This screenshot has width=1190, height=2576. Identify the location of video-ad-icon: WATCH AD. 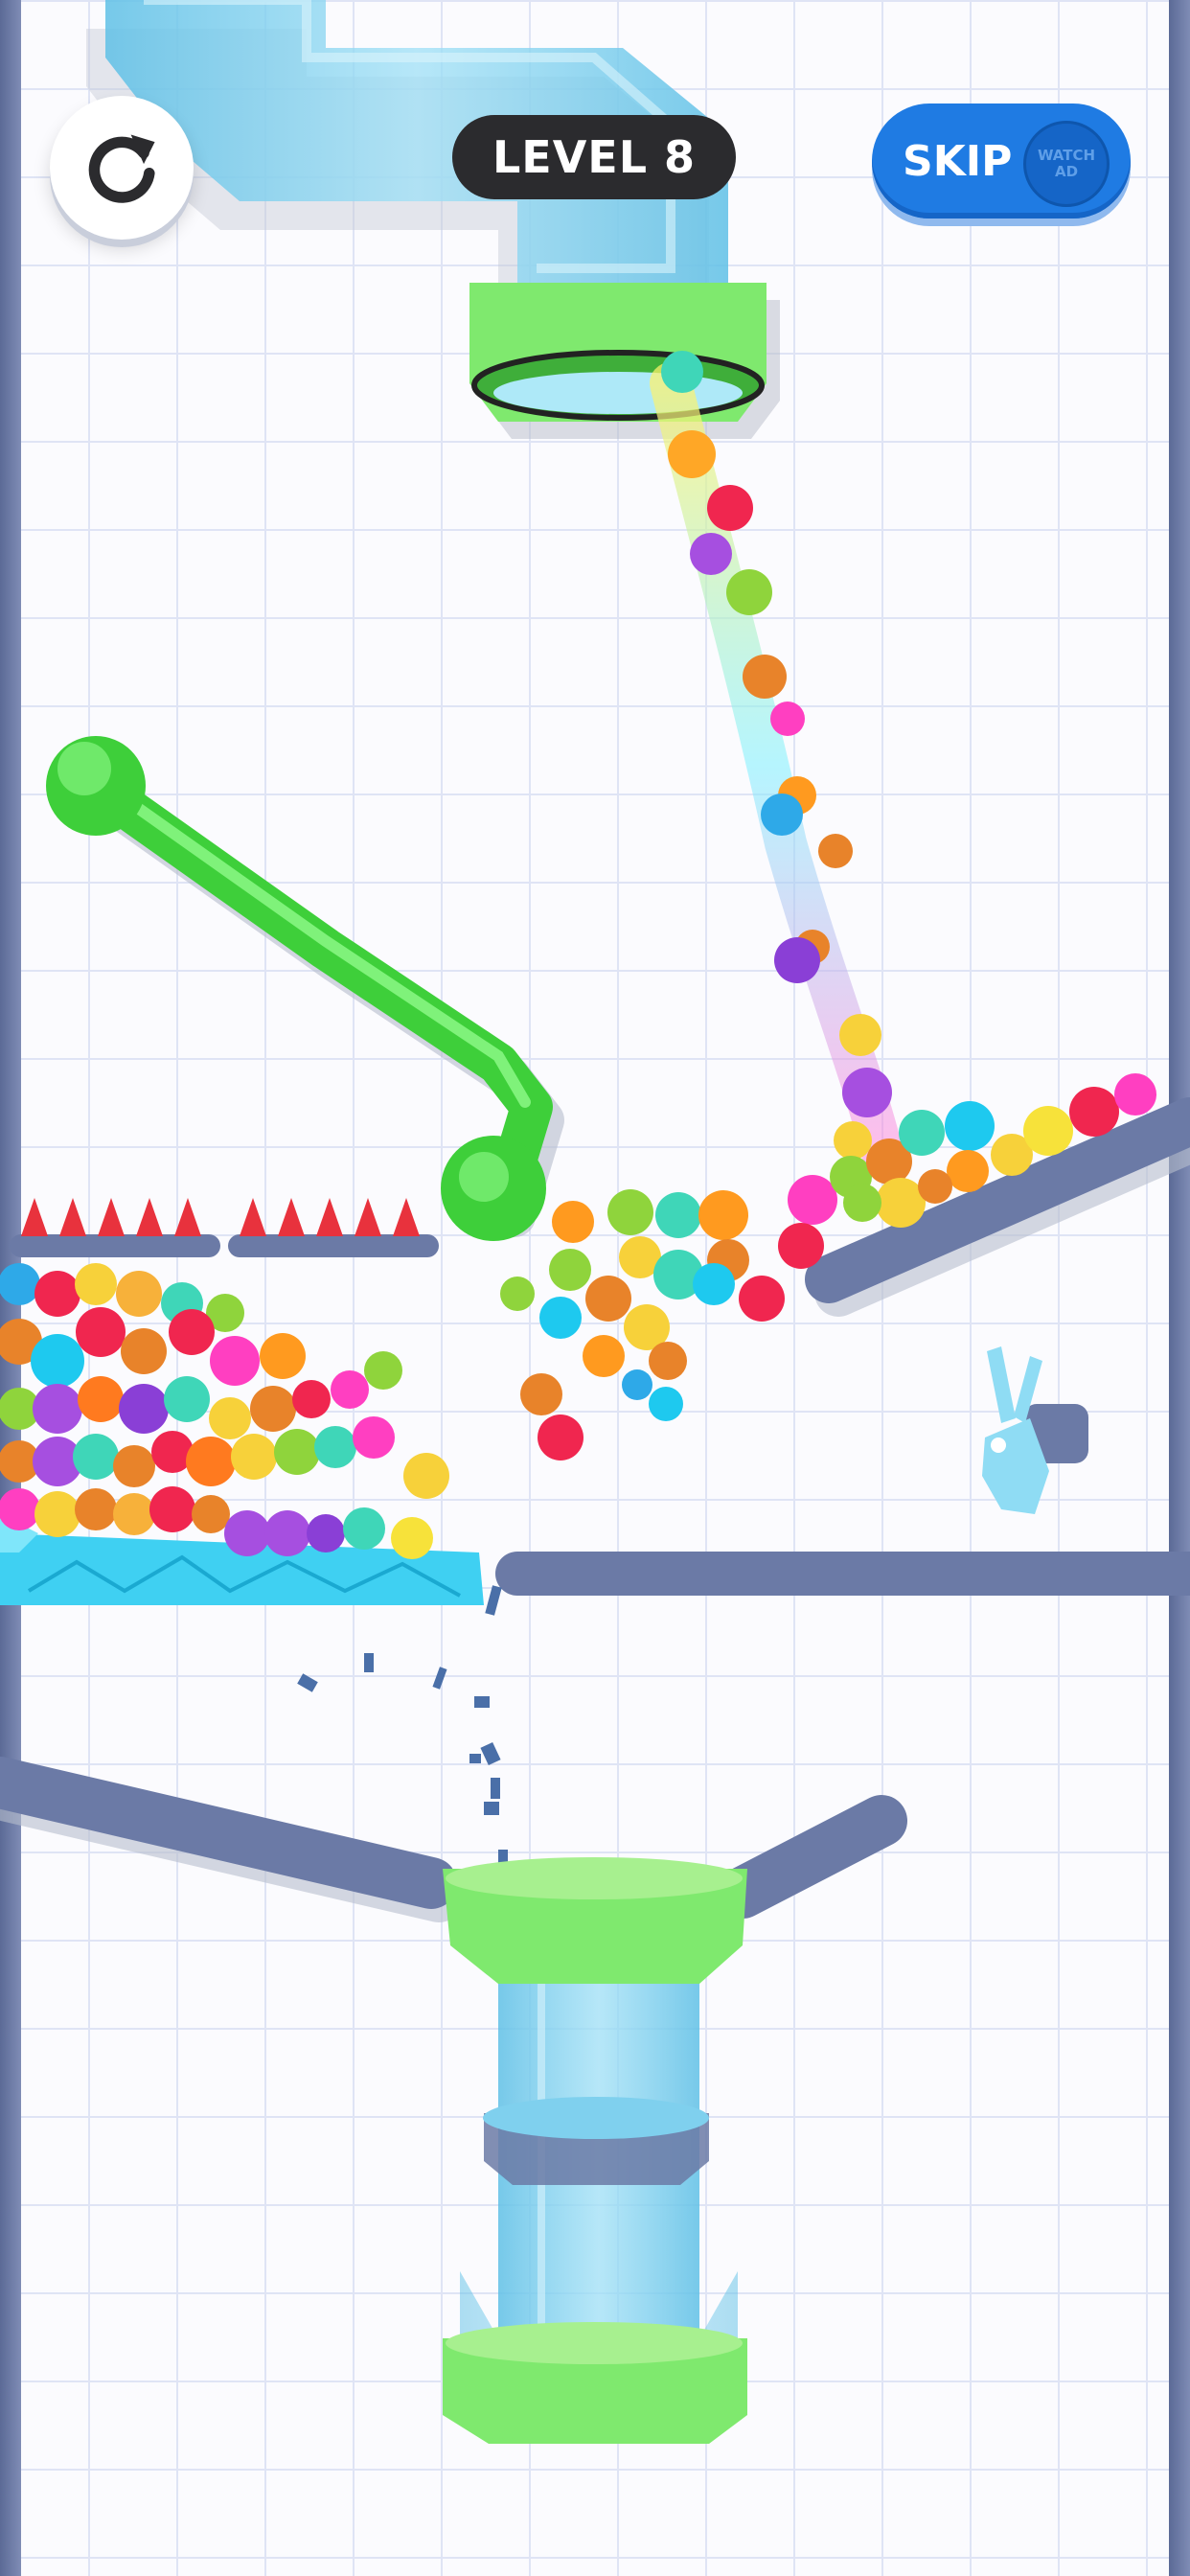
(1067, 164).